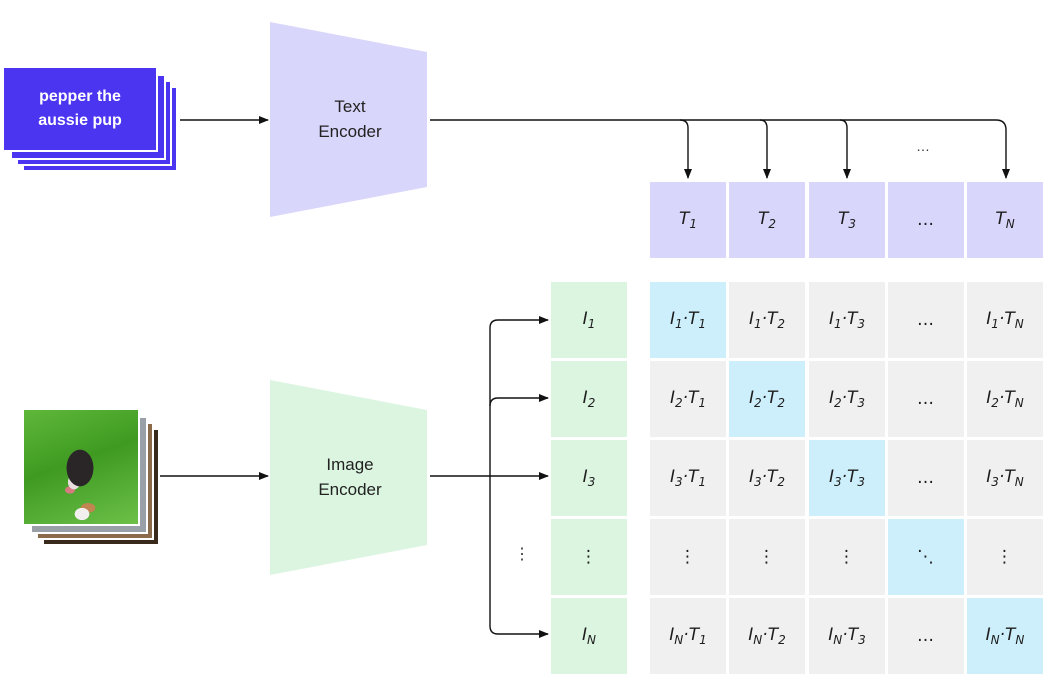  Describe the element at coordinates (350, 464) in the screenshot. I see `image-encoder-line-1: Image` at that location.